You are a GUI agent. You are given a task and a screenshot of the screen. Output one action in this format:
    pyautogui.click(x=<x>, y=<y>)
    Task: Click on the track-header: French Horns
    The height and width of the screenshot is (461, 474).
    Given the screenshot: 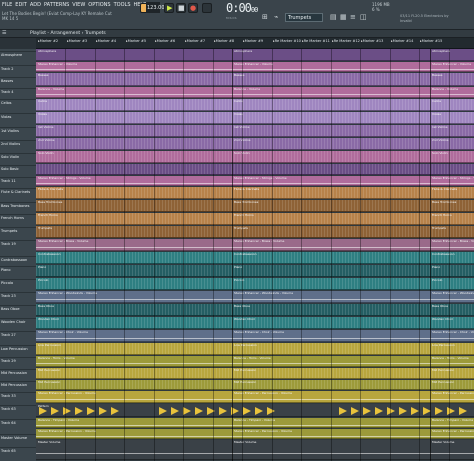 What is the action you would take?
    pyautogui.click(x=12, y=218)
    